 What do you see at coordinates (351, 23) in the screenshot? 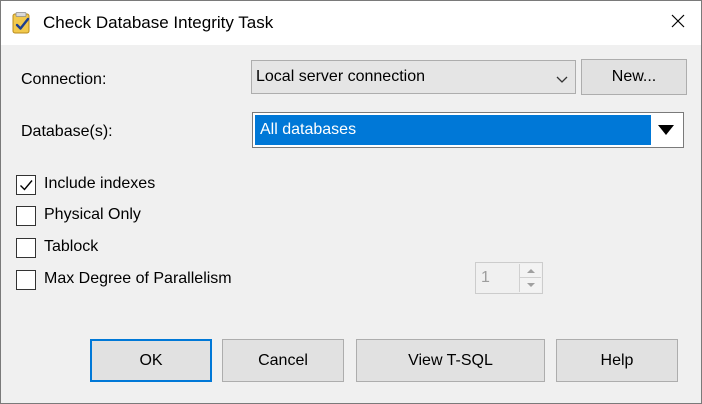
I see `title-bar: Check Database Integrity Task` at bounding box center [351, 23].